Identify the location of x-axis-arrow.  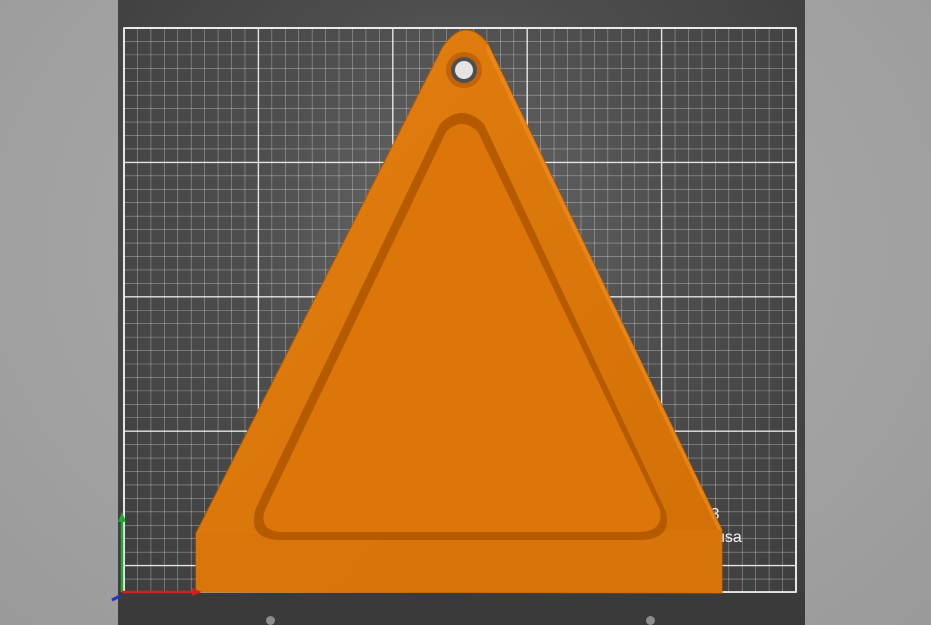
(197, 592).